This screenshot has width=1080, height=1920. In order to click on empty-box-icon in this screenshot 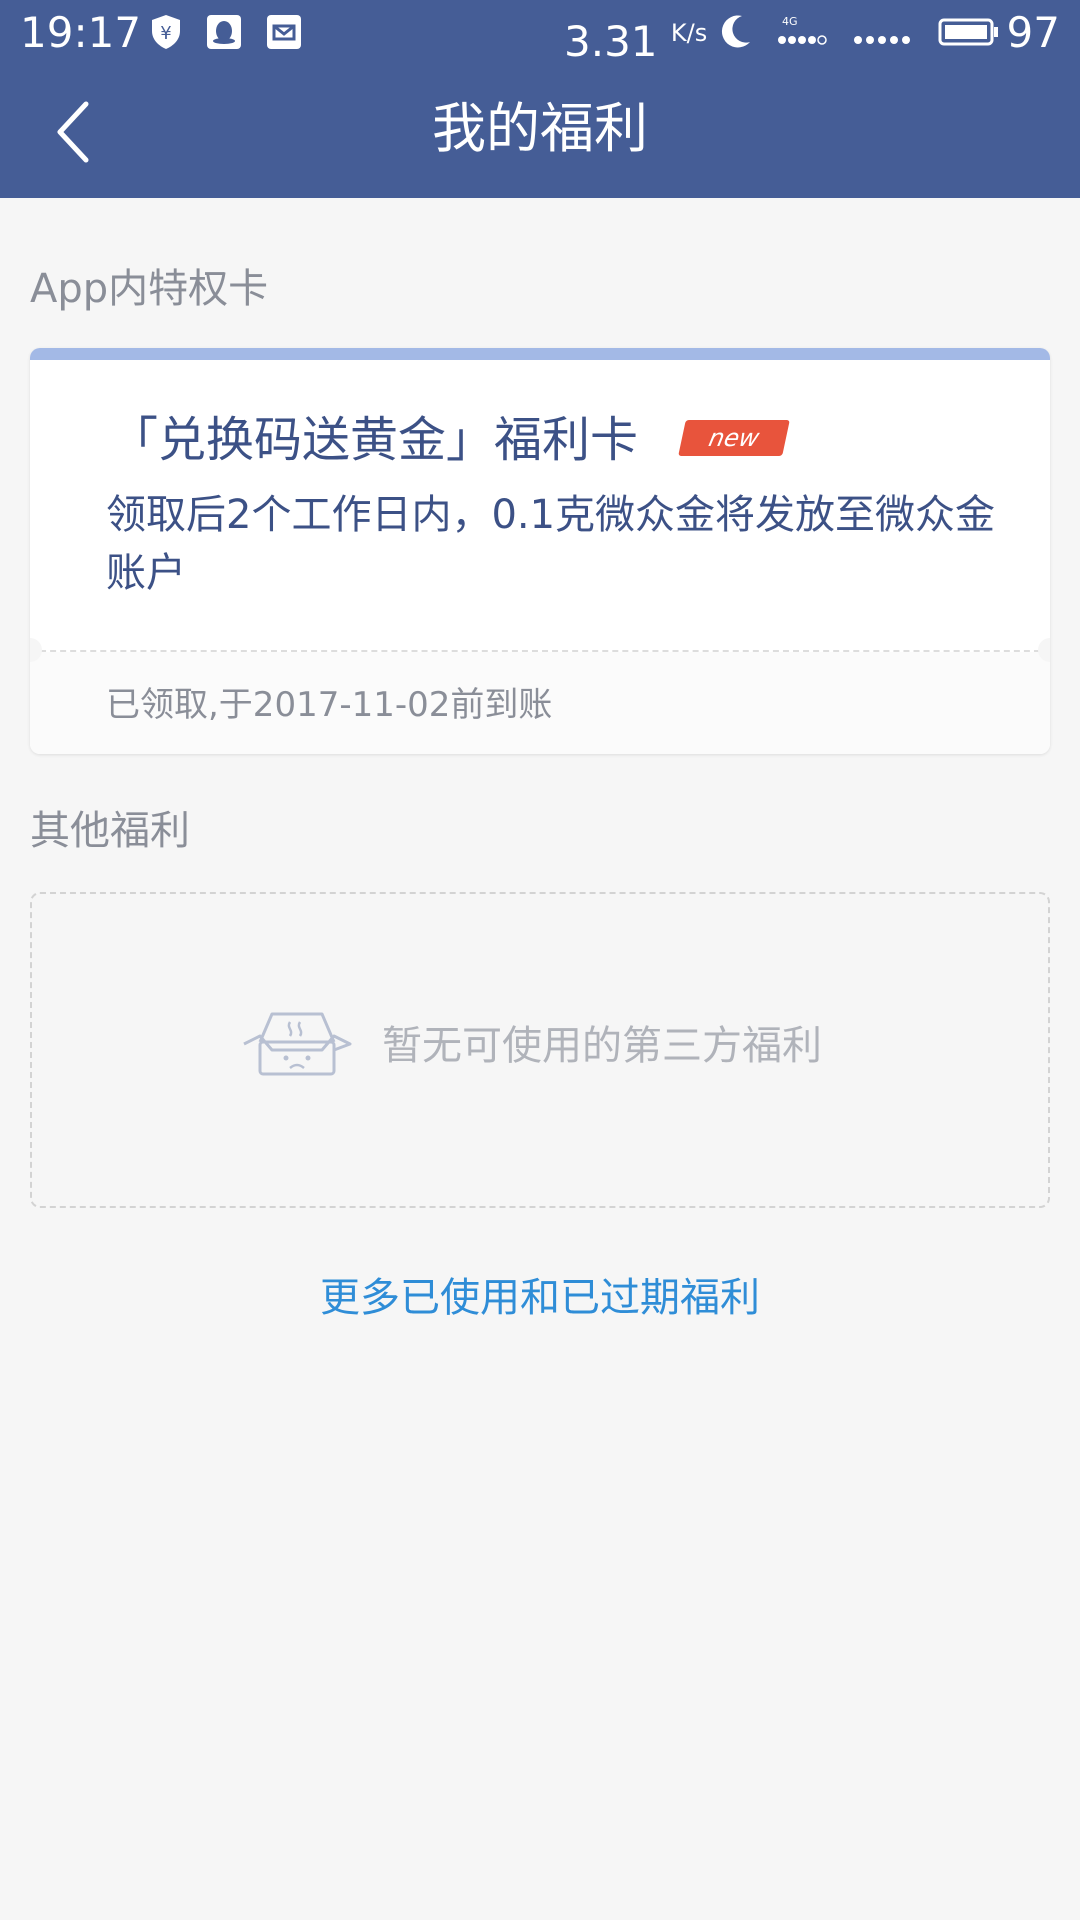, I will do `click(297, 1044)`.